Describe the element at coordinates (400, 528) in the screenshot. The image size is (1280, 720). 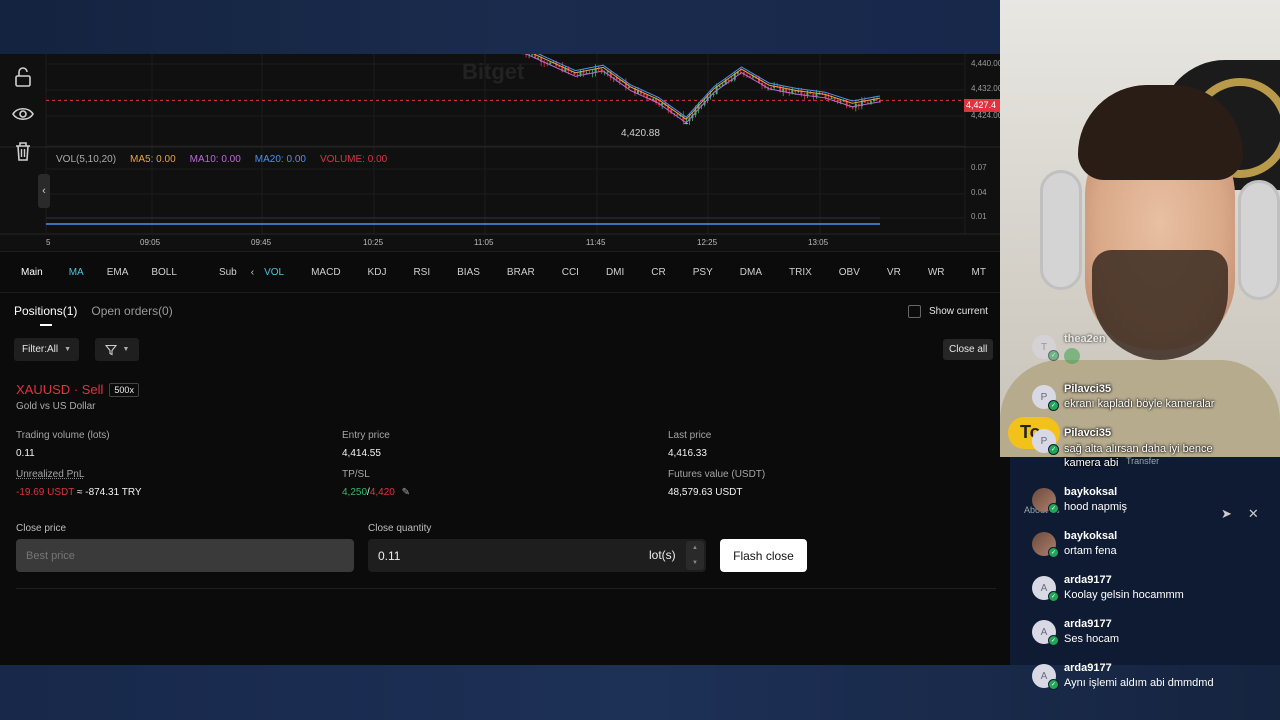
I see `close-quantity-label: Close quantity` at that location.